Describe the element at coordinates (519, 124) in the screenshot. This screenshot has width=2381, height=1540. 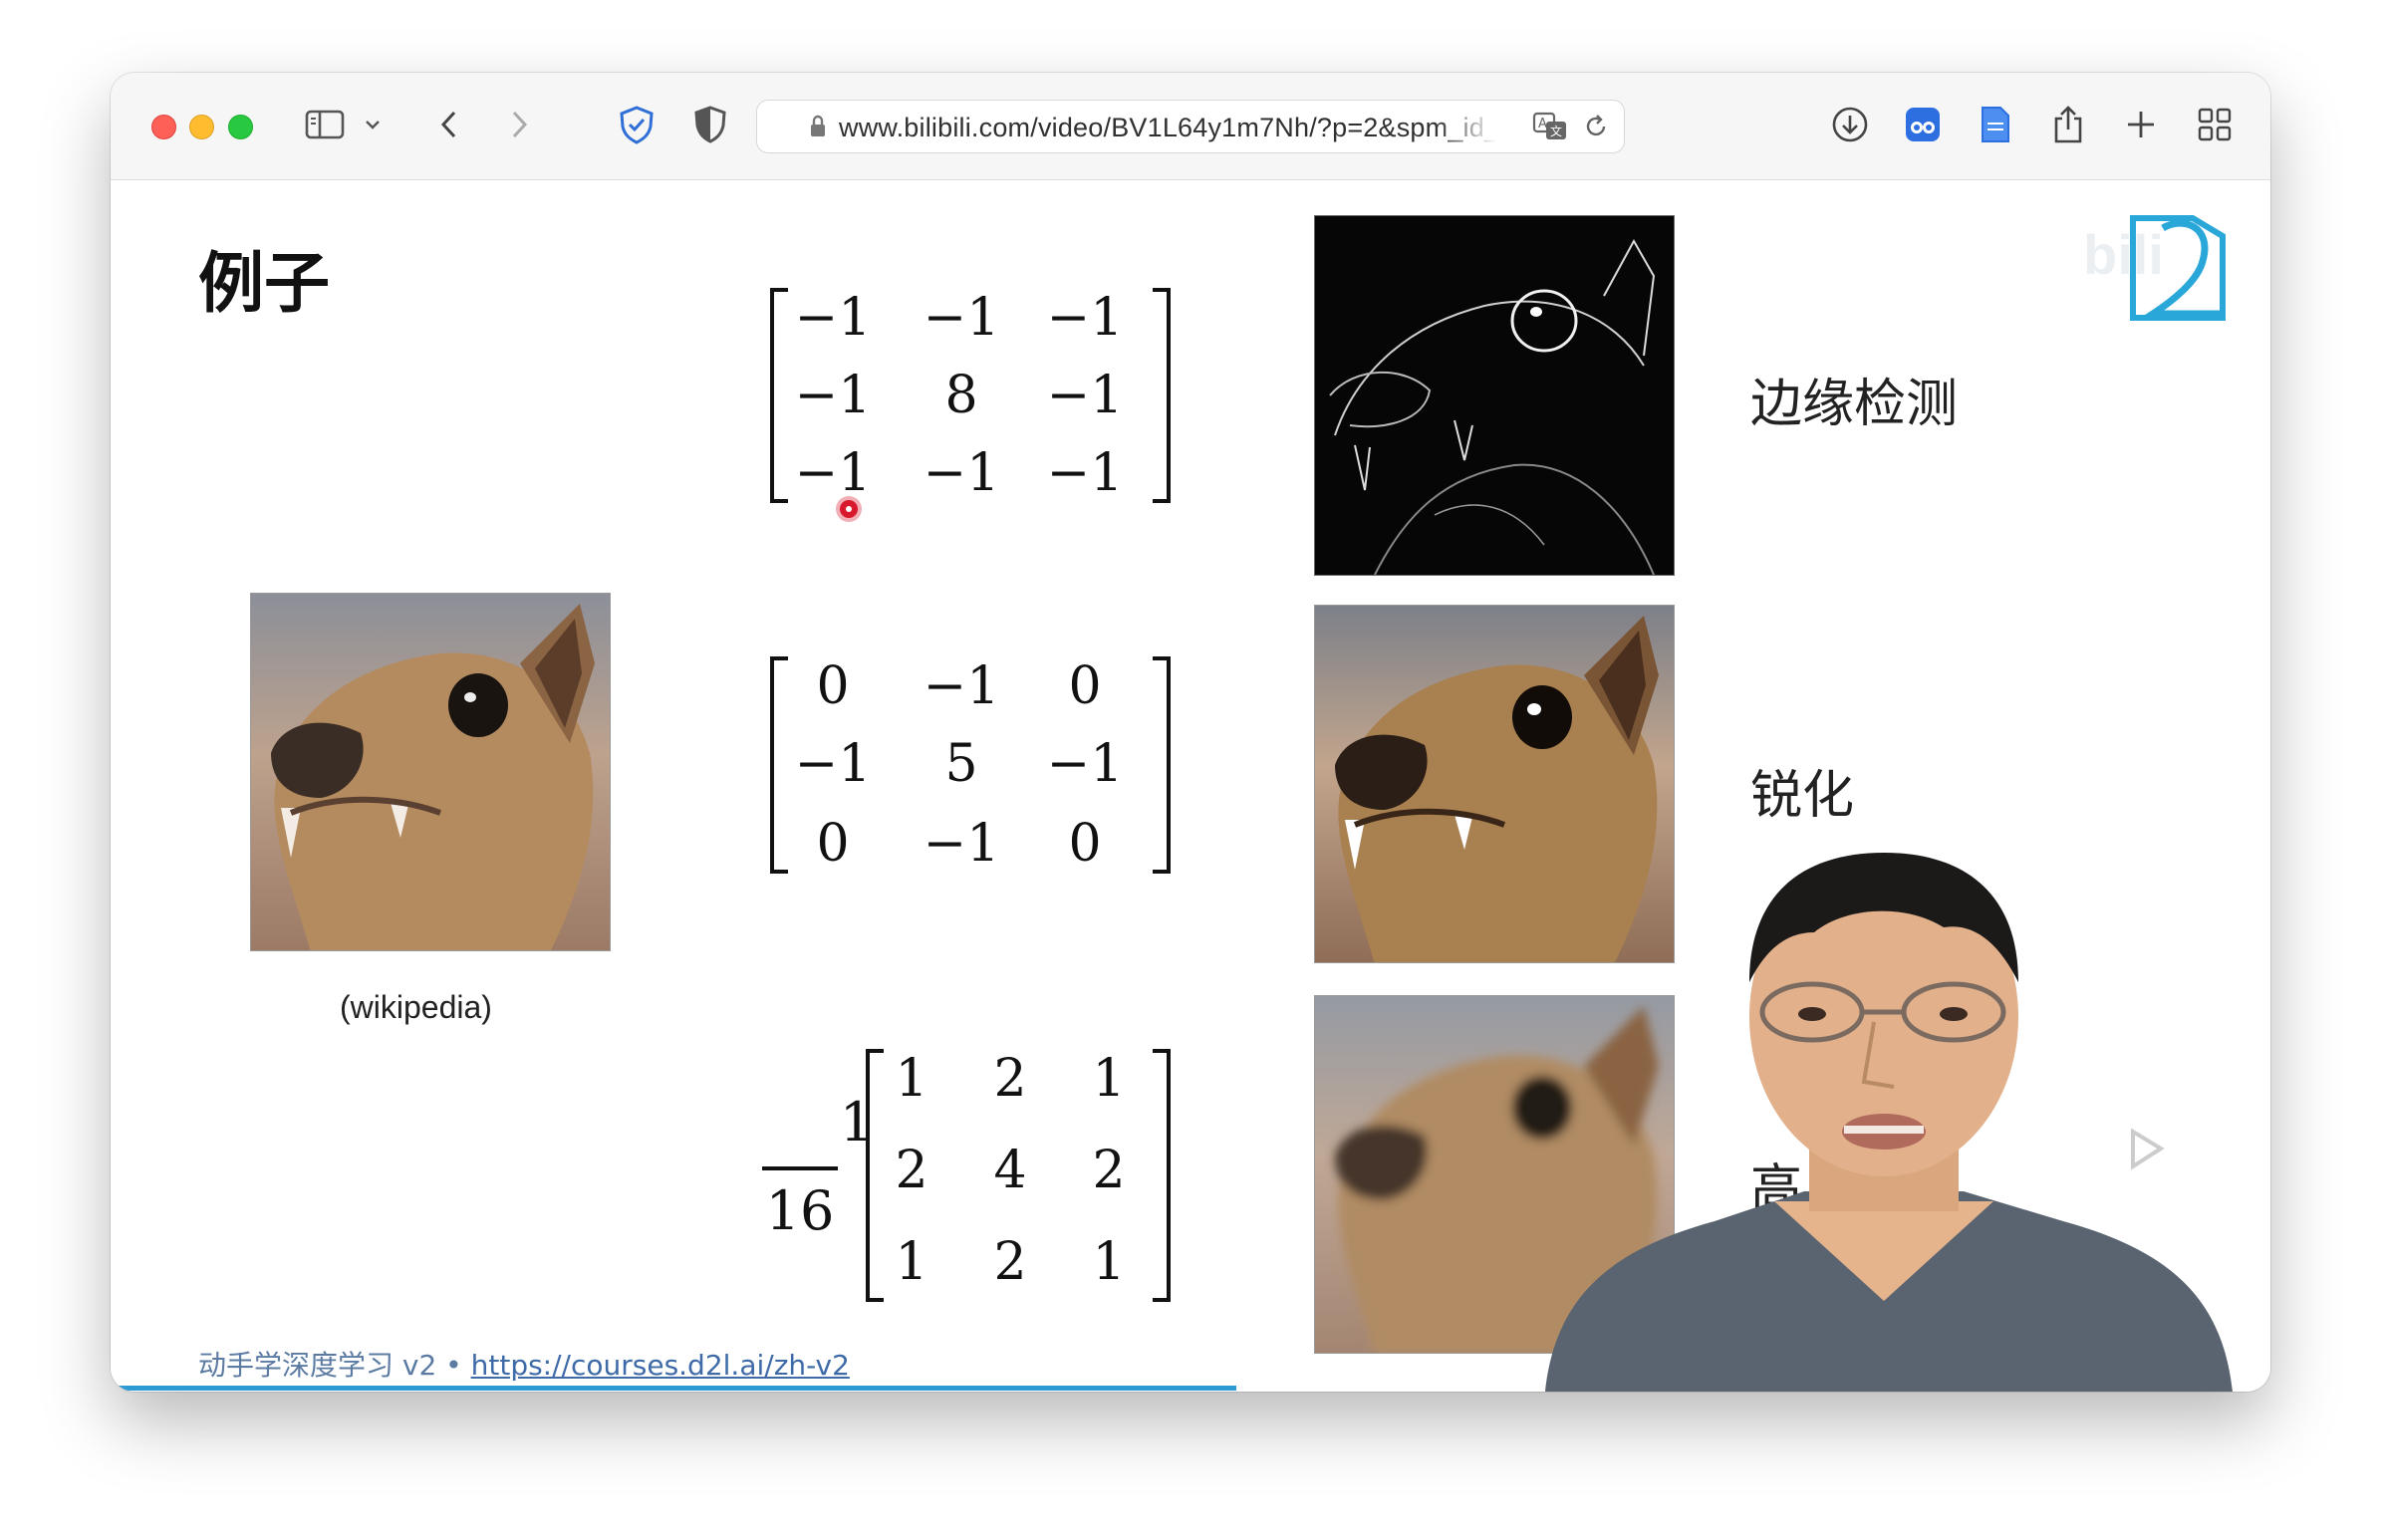
I see `forward-icon` at that location.